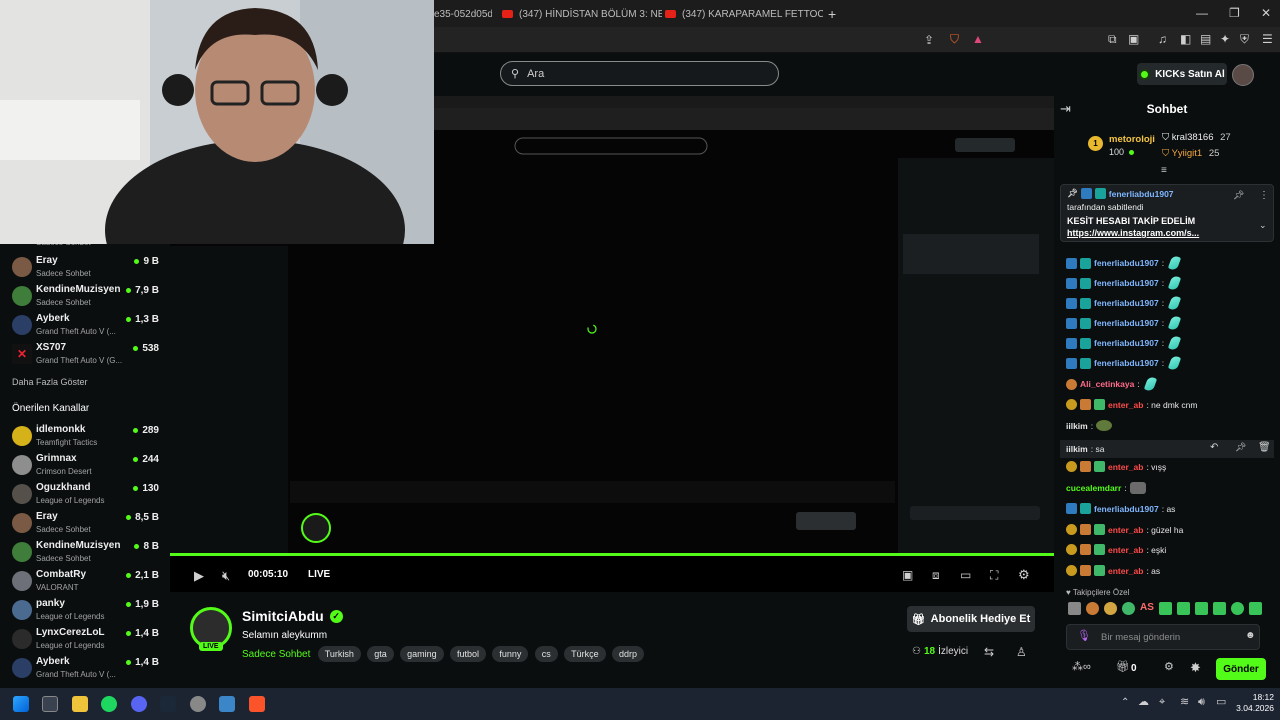 The image size is (1280, 720). Describe the element at coordinates (1250, 636) in the screenshot. I see `emoji-icon: ☻` at that location.